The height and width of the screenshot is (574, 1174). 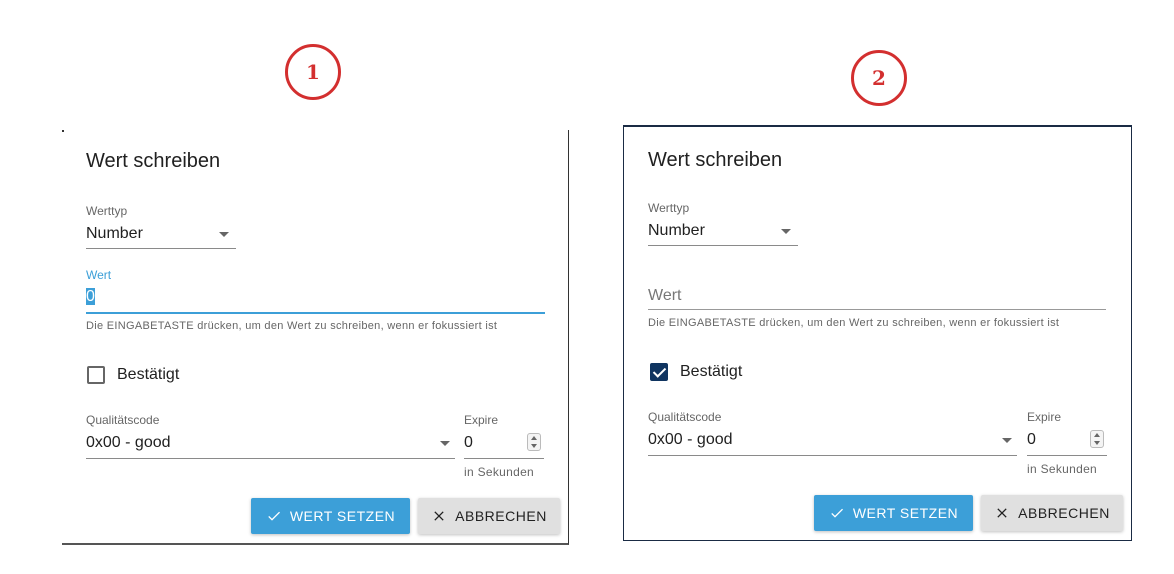 I want to click on value-input-selection: 0, so click(x=90, y=296).